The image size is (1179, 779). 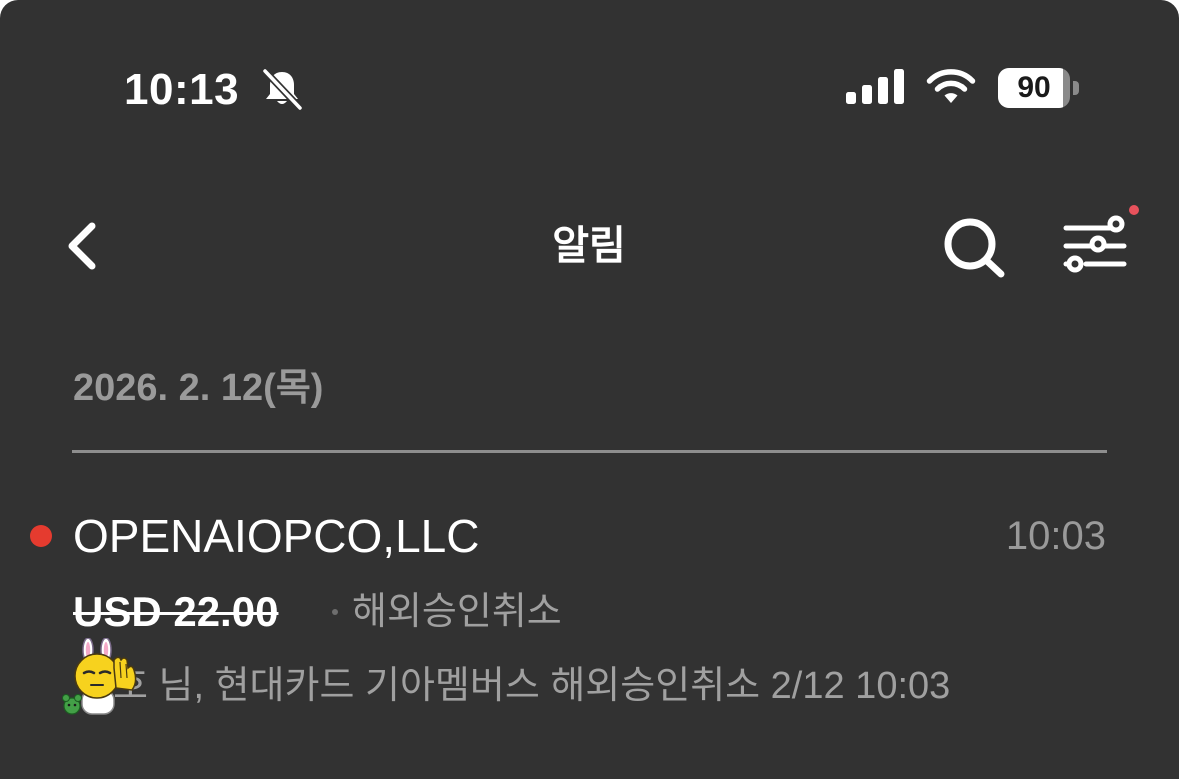 I want to click on unread-indicator, so click(x=41, y=536).